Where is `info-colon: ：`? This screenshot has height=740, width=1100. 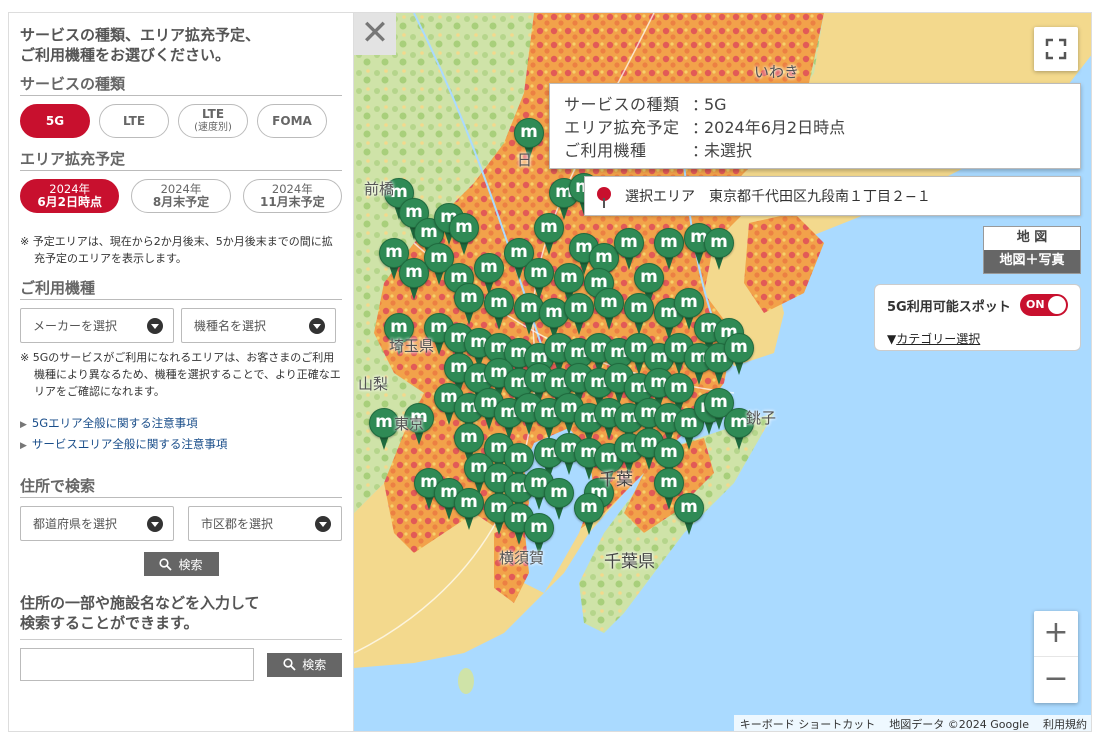
info-colon: ： is located at coordinates (700, 104).